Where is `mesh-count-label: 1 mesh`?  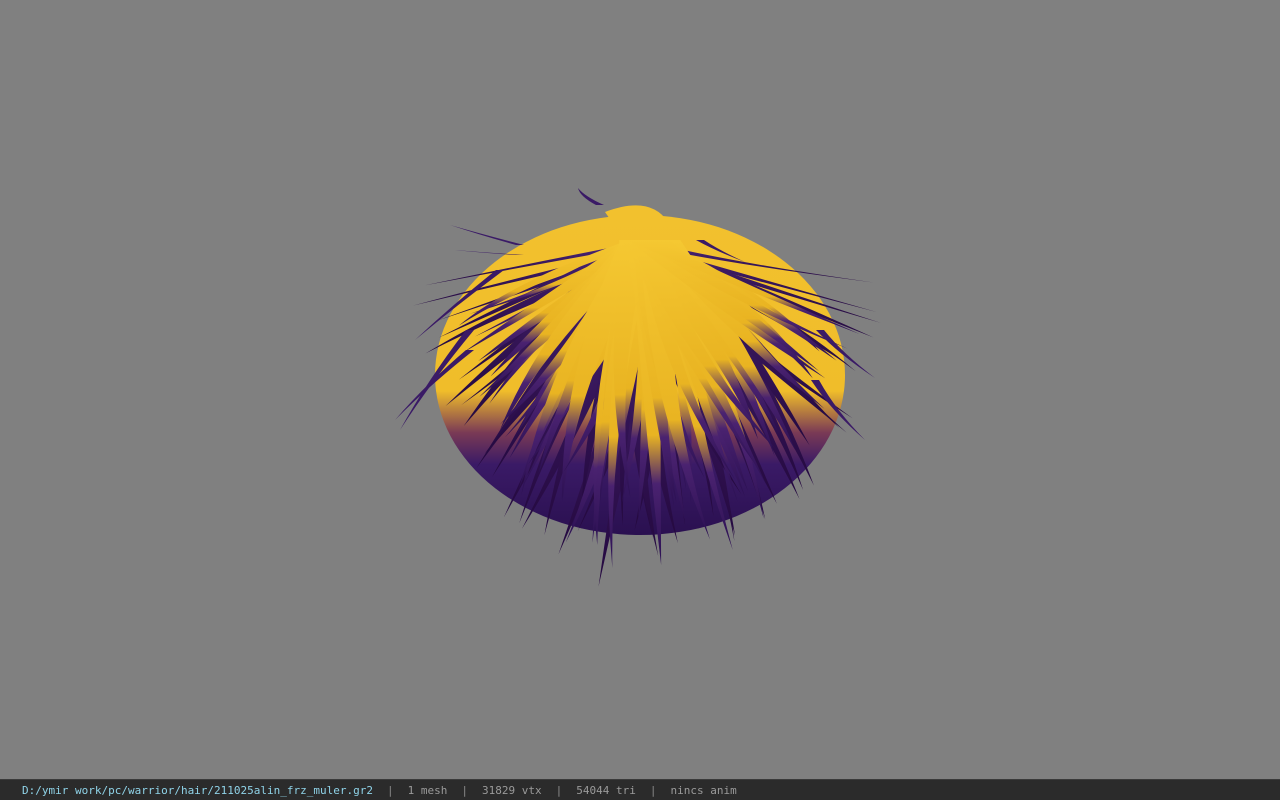
mesh-count-label: 1 mesh is located at coordinates (427, 790).